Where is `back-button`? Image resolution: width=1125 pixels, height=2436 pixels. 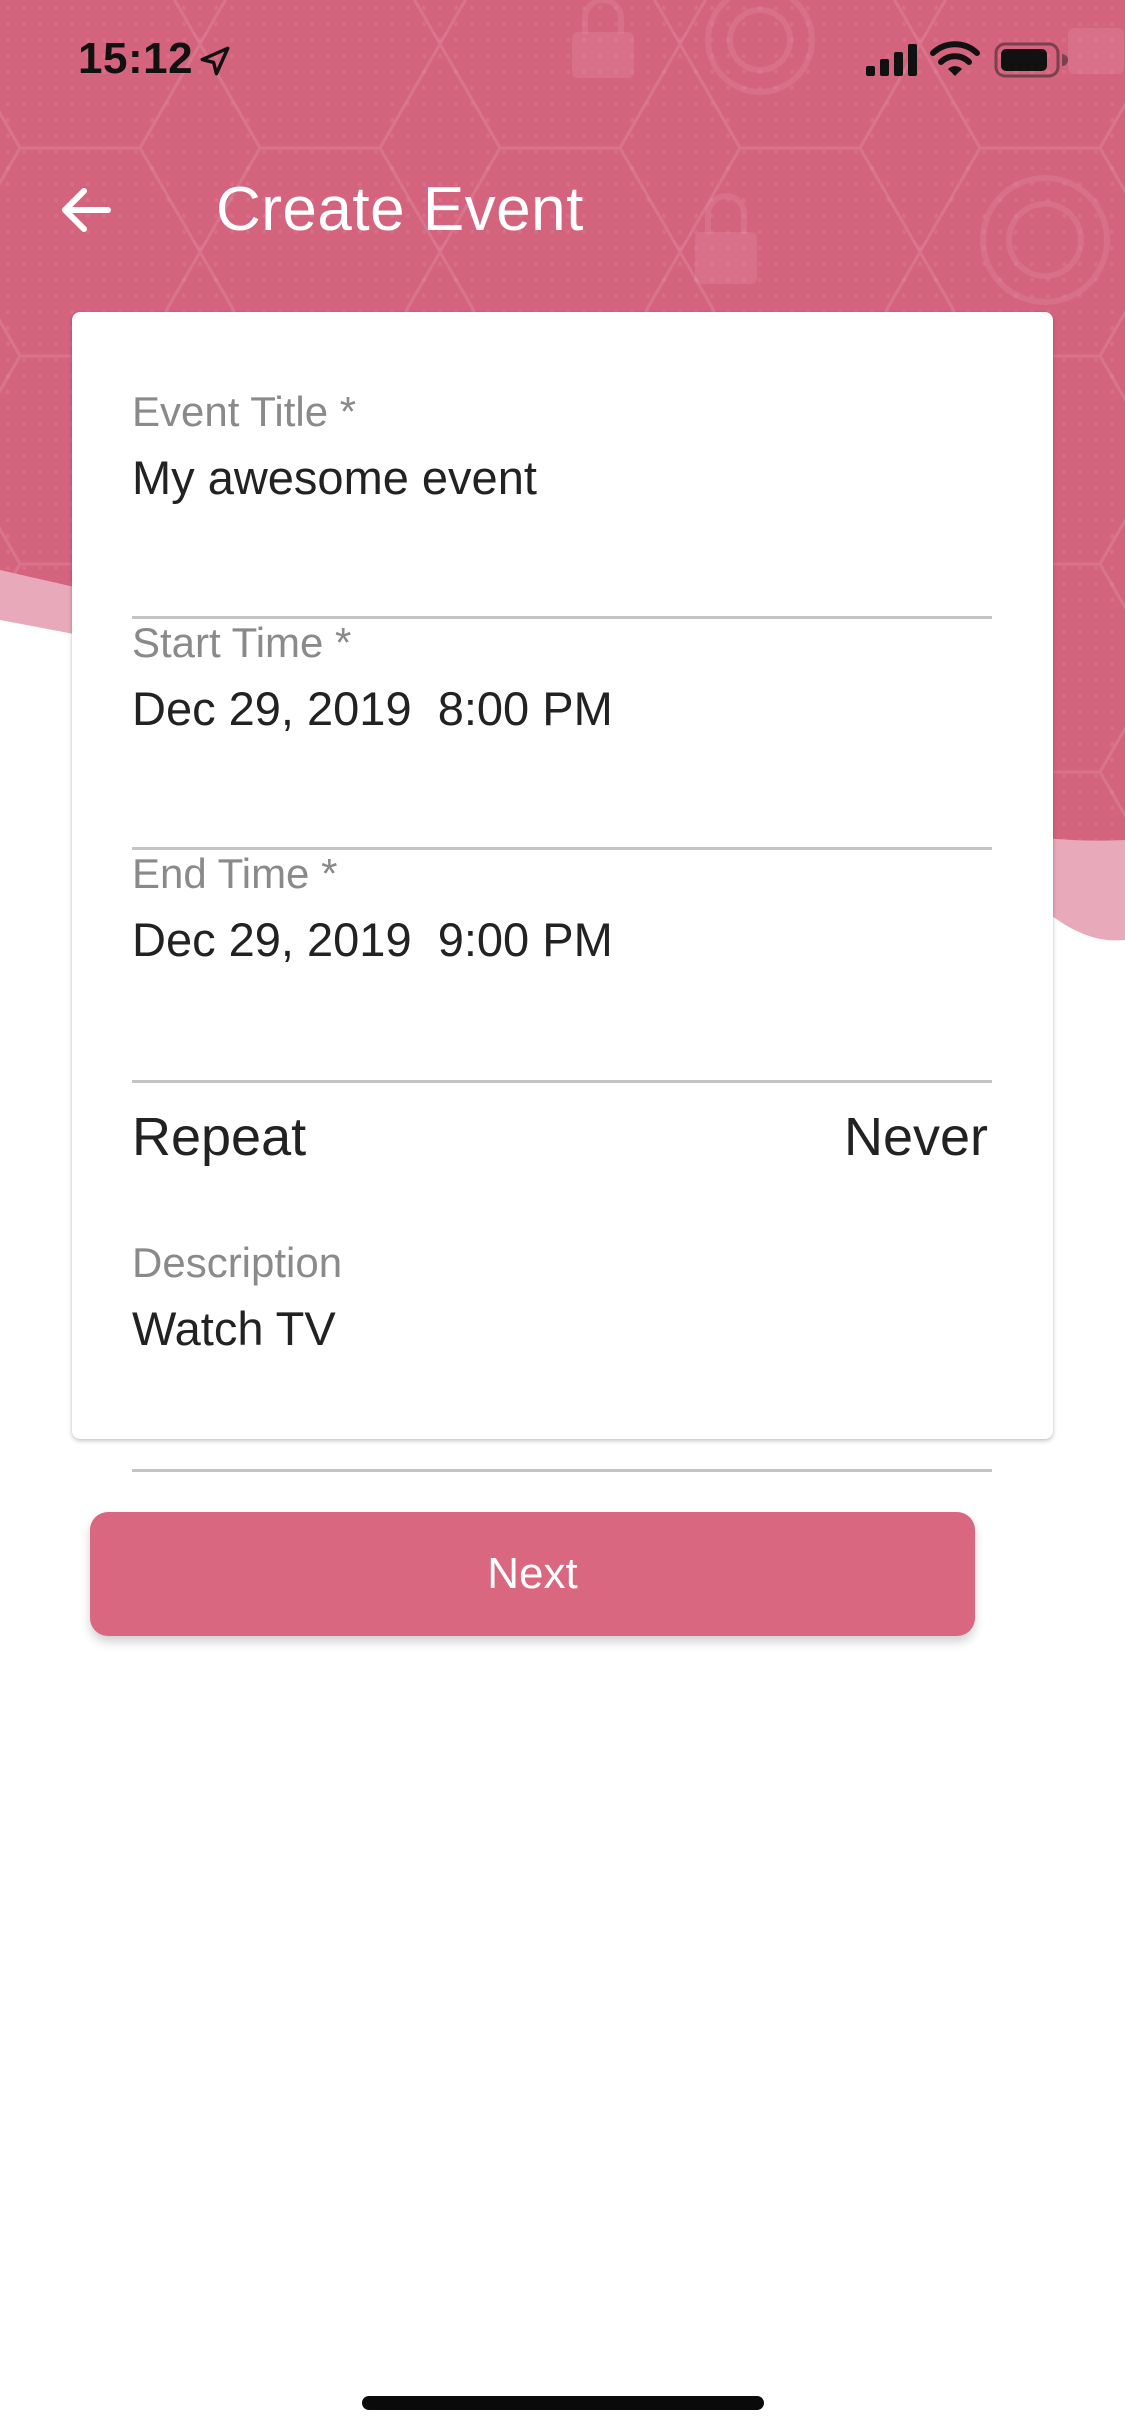
back-button is located at coordinates (86, 210).